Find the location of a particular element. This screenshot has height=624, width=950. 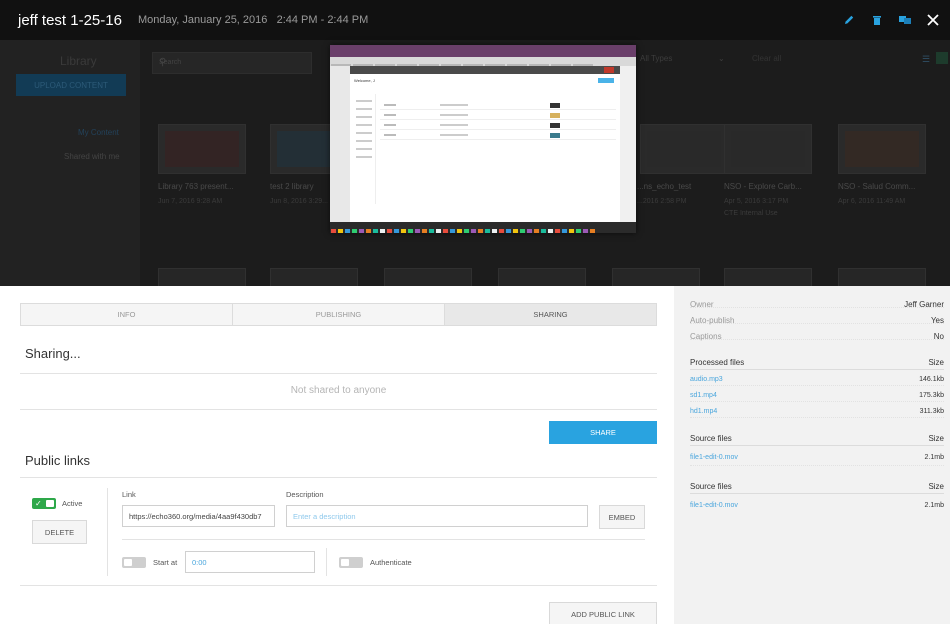

preview-browser-tabs is located at coordinates (483, 62).